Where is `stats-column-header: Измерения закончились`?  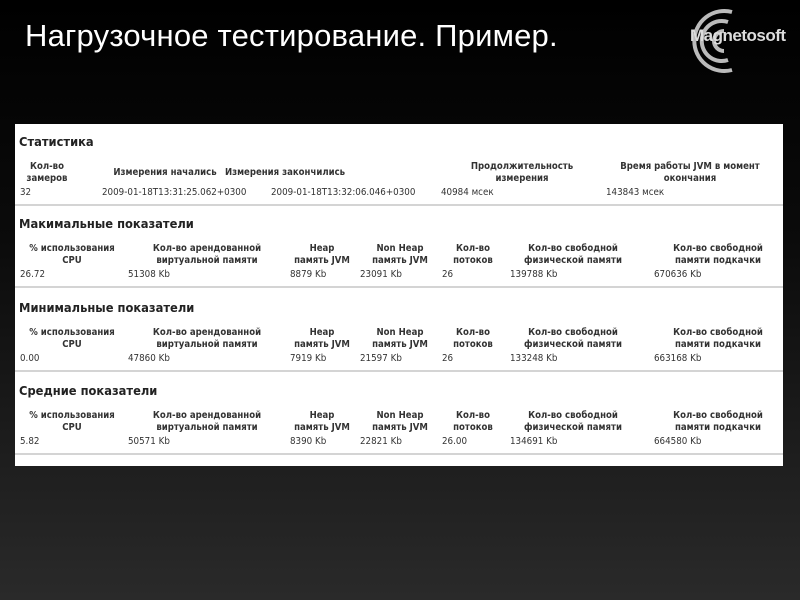 stats-column-header: Измерения закончились is located at coordinates (285, 172).